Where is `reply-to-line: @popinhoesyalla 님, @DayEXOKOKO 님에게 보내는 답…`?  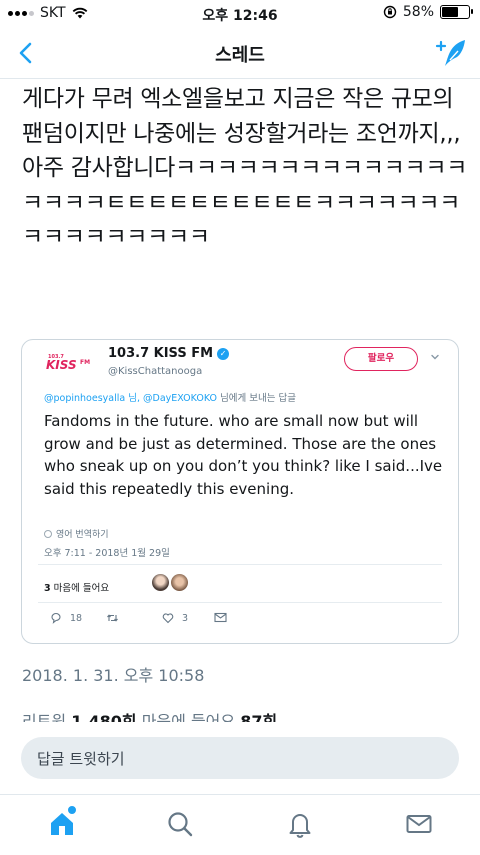
reply-to-line: @popinhoesyalla 님, @DayEXOKOKO 님에게 보내는 답… is located at coordinates (170, 397).